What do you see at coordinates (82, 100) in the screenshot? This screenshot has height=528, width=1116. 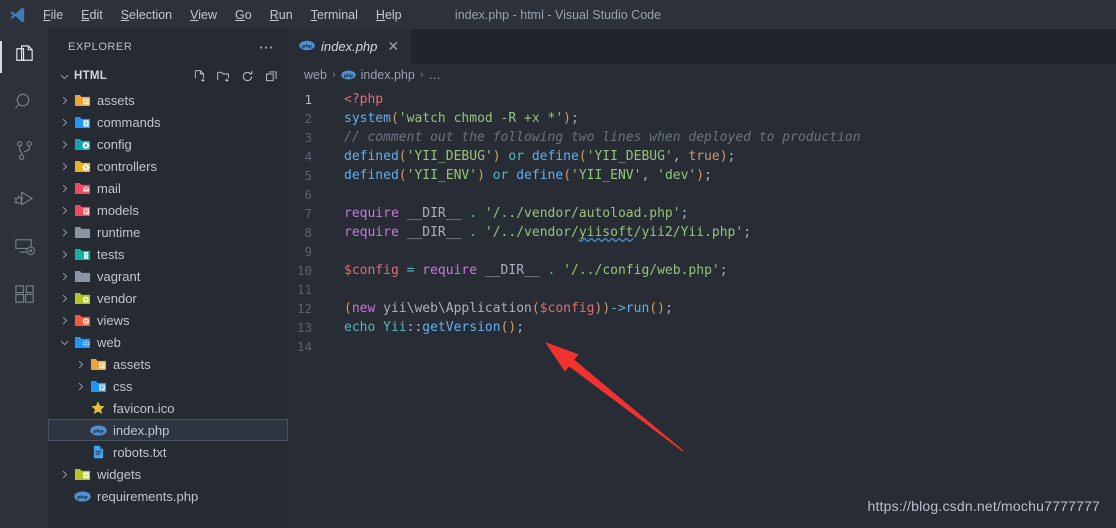 I see `folder-assets-icon` at bounding box center [82, 100].